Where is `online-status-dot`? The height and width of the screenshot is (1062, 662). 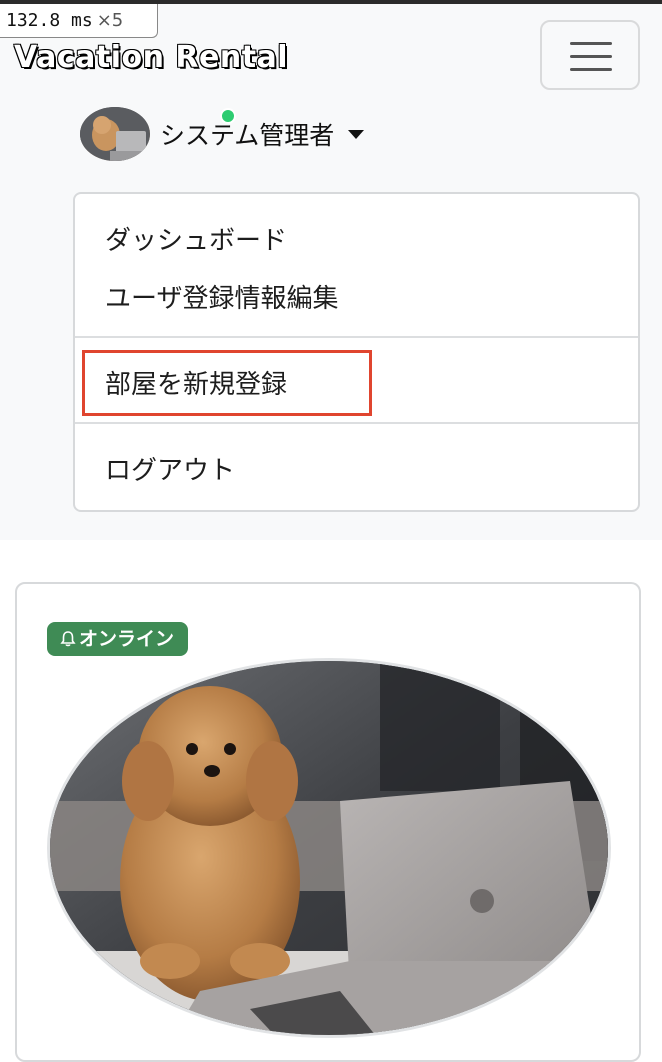 online-status-dot is located at coordinates (228, 116).